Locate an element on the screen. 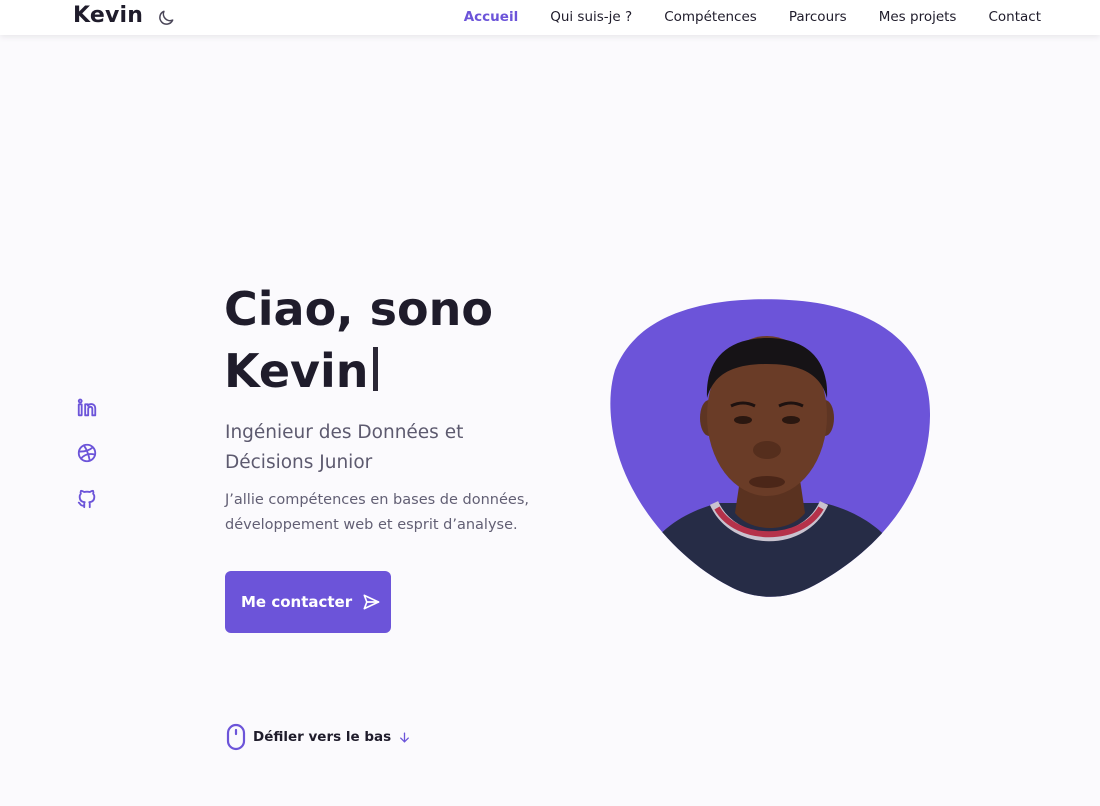 Image resolution: width=1100 pixels, height=806 pixels. mouse-icon is located at coordinates (236, 737).